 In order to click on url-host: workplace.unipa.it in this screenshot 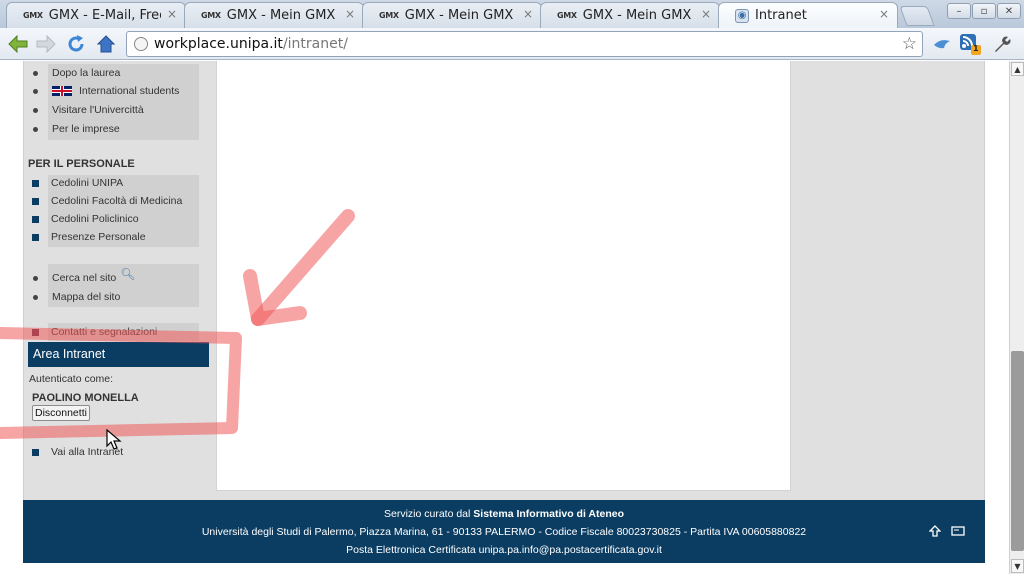, I will do `click(218, 44)`.